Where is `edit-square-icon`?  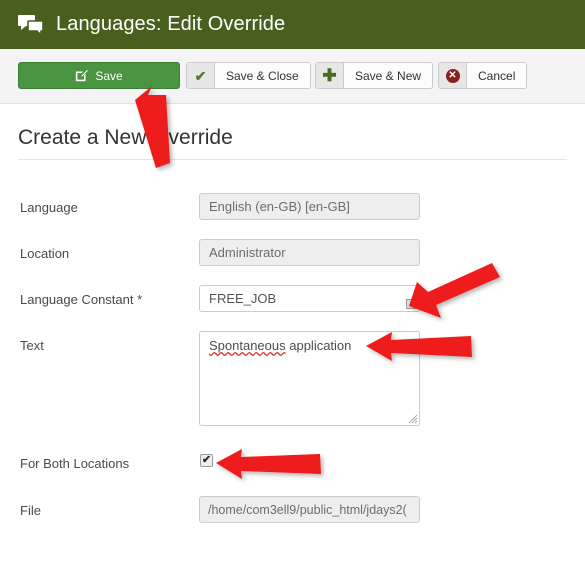
edit-square-icon is located at coordinates (82, 75).